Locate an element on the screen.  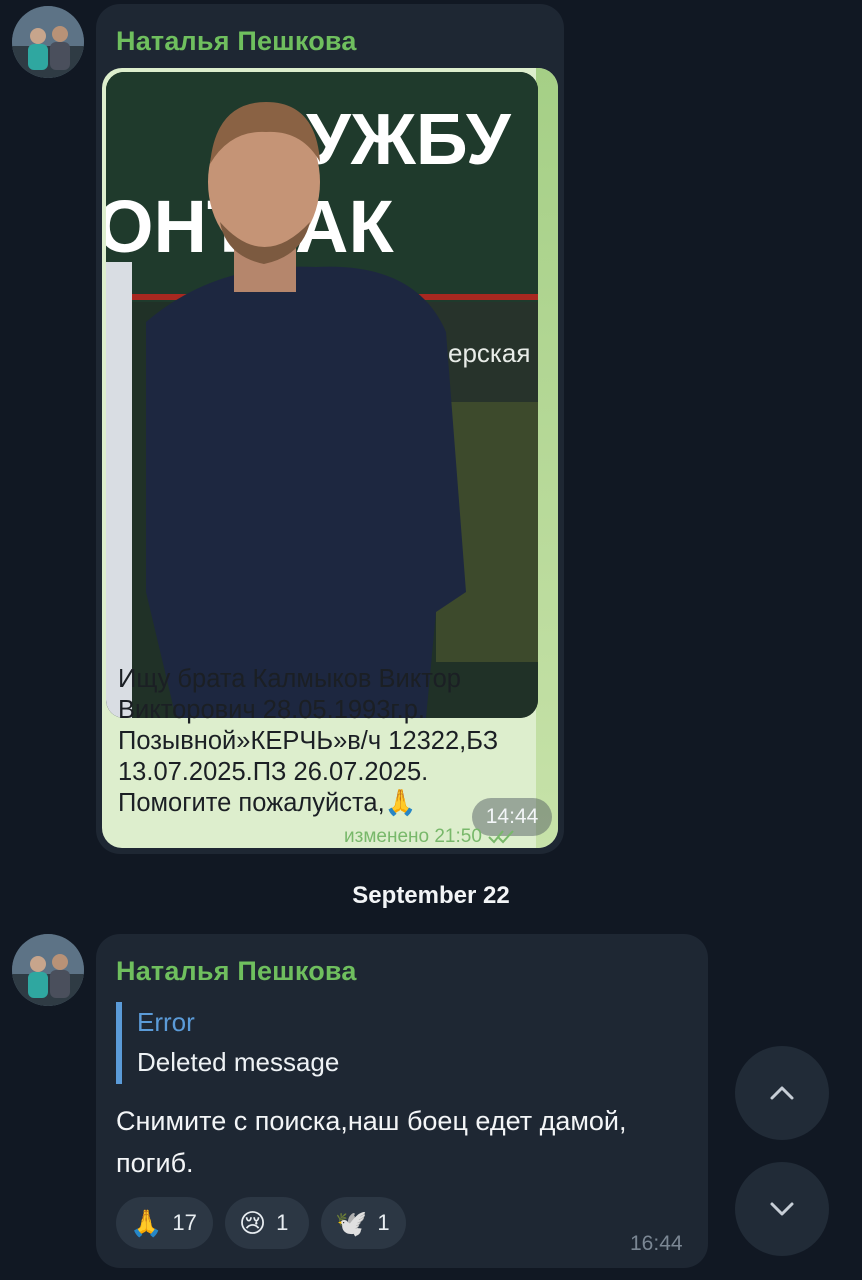
chevron-up-icon is located at coordinates (782, 1093).